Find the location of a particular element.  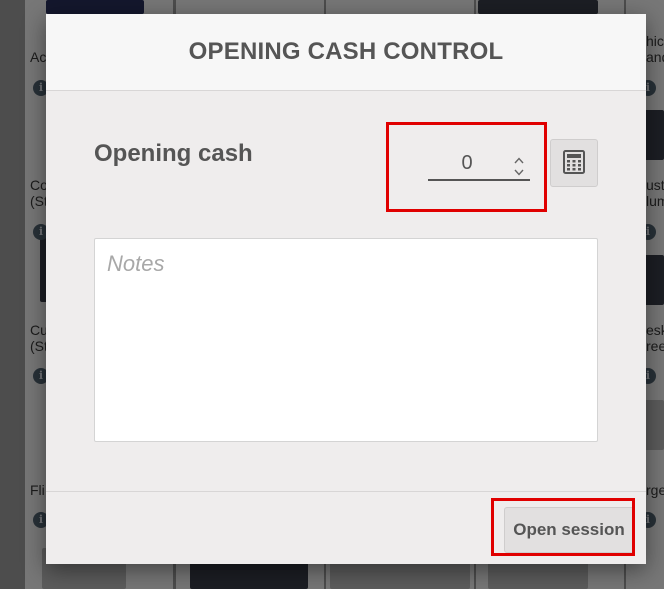

opening-cash-label: Opening cash is located at coordinates (173, 153).